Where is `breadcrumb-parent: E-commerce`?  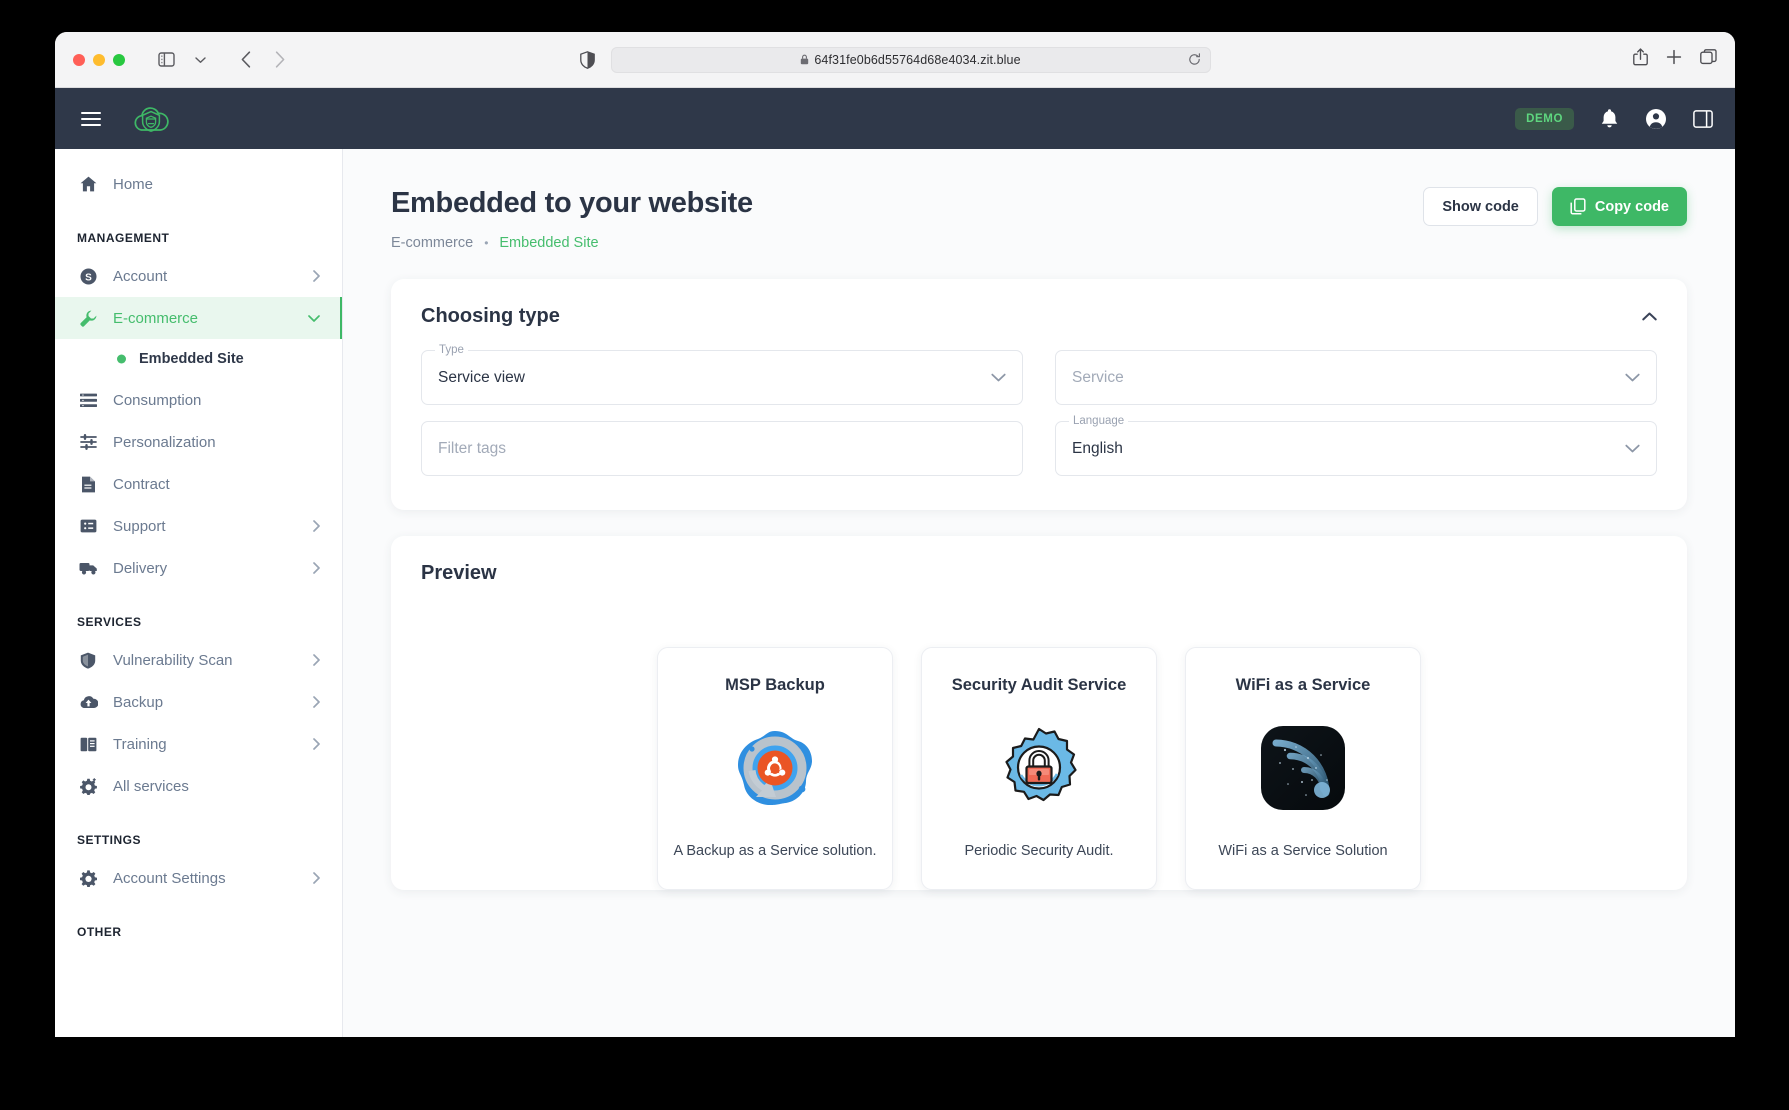
breadcrumb-parent: E-commerce is located at coordinates (432, 243).